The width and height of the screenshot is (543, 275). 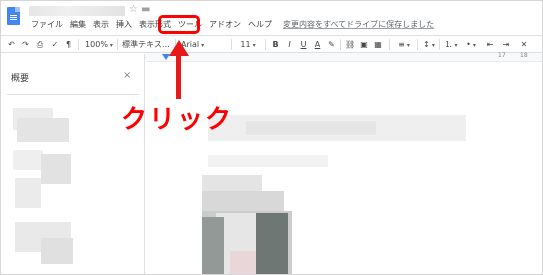 I want to click on ruler-label: 17, so click(x=502, y=55).